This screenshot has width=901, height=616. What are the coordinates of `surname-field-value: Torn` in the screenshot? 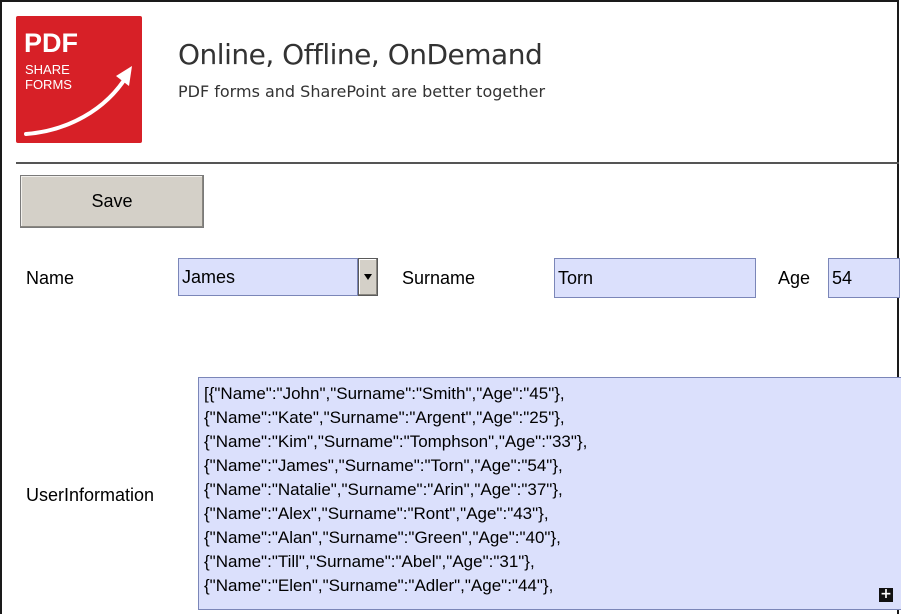 It's located at (576, 277).